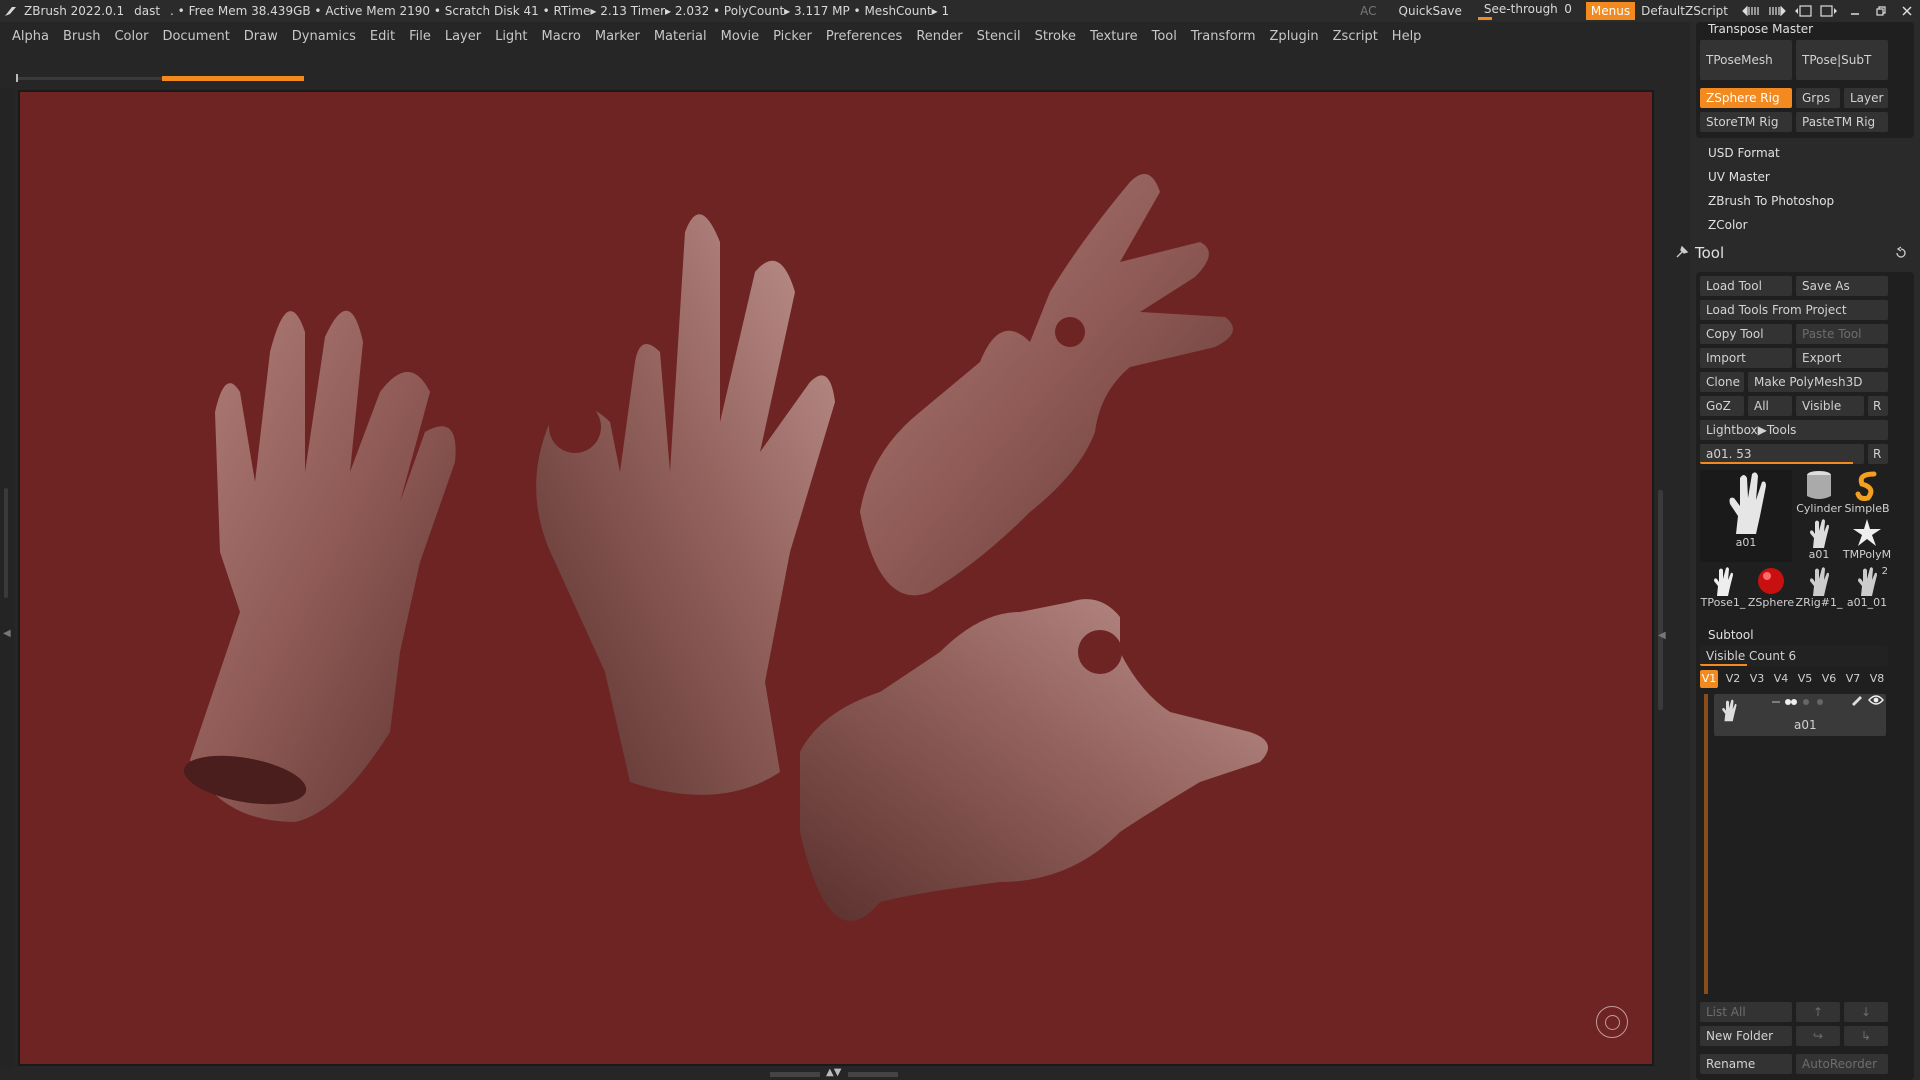 The height and width of the screenshot is (1080, 1920). What do you see at coordinates (1746, 358) in the screenshot?
I see `import-button: Import` at bounding box center [1746, 358].